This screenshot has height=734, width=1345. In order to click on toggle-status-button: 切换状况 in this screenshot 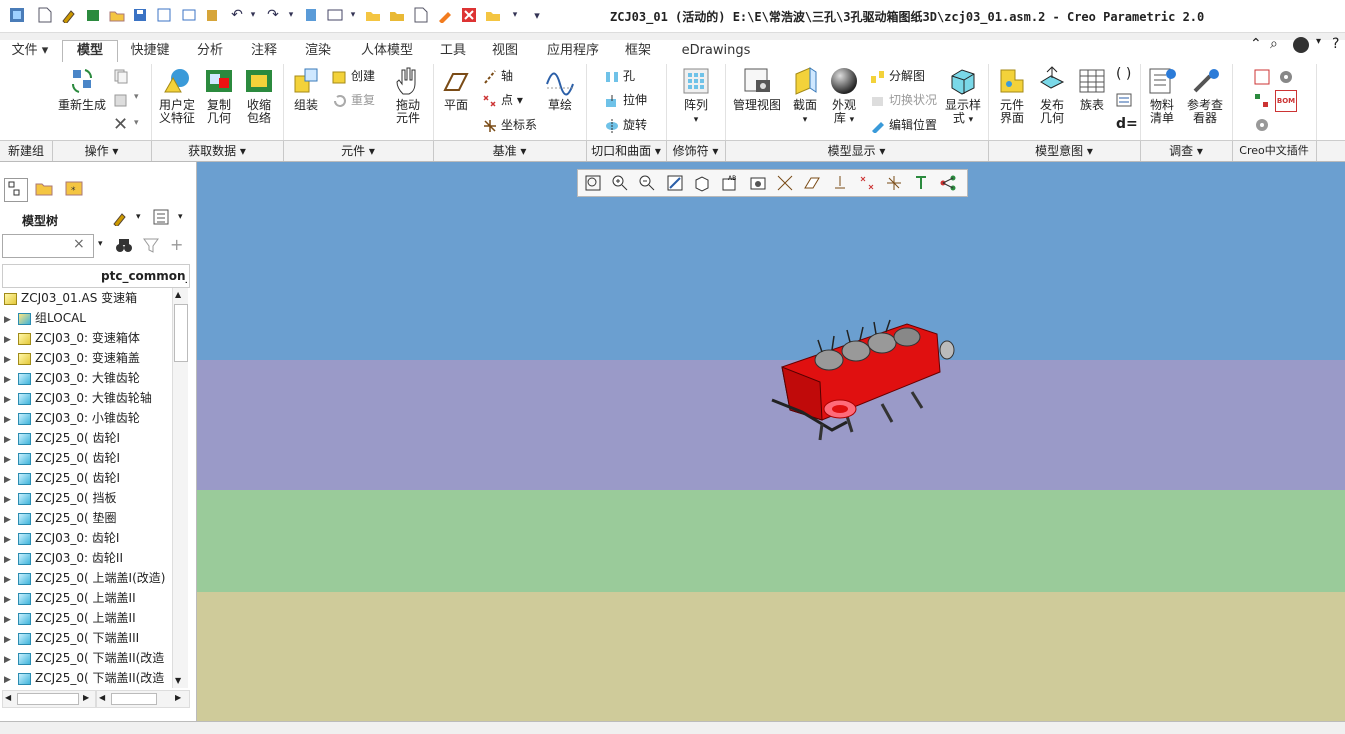, I will do `click(903, 100)`.